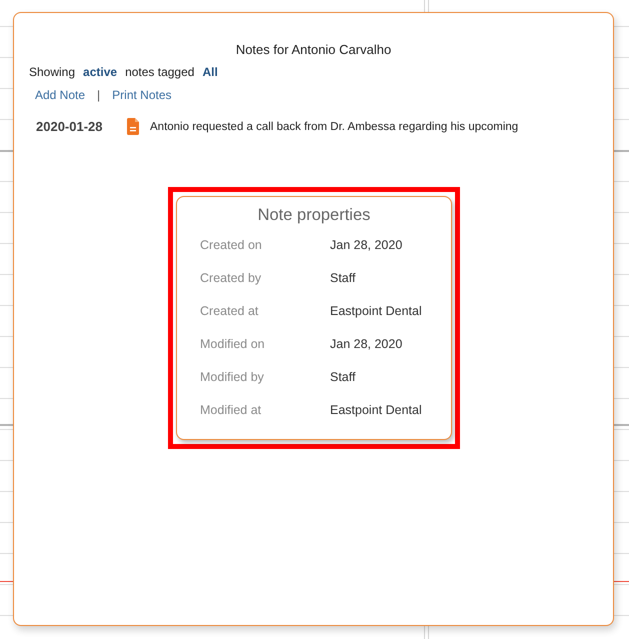 This screenshot has width=629, height=639. Describe the element at coordinates (142, 95) in the screenshot. I see `print-notes-link: Print Notes` at that location.